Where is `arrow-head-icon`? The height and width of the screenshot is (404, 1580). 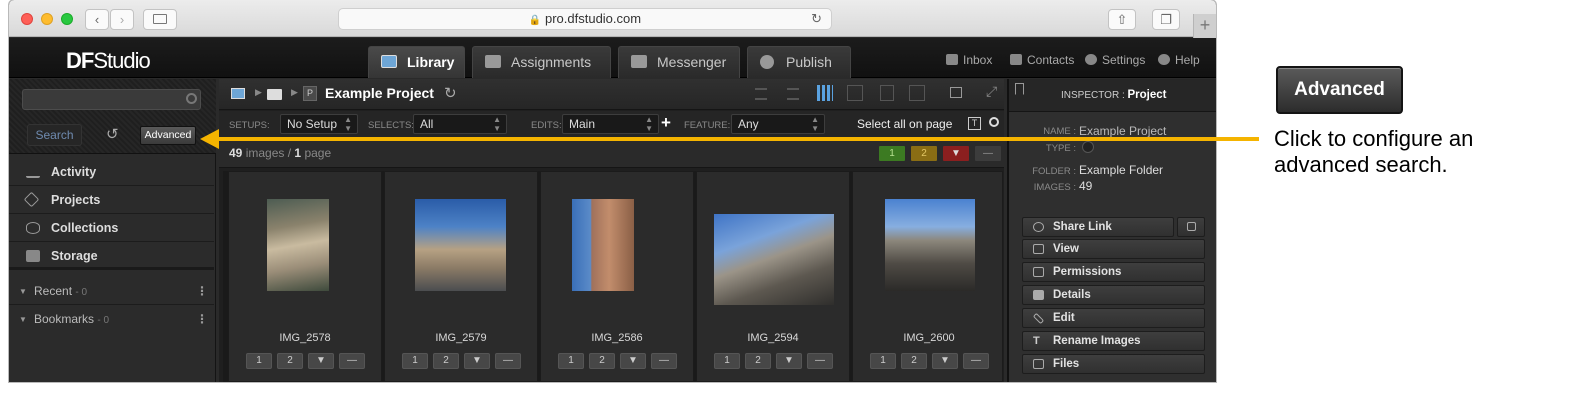 arrow-head-icon is located at coordinates (209, 139).